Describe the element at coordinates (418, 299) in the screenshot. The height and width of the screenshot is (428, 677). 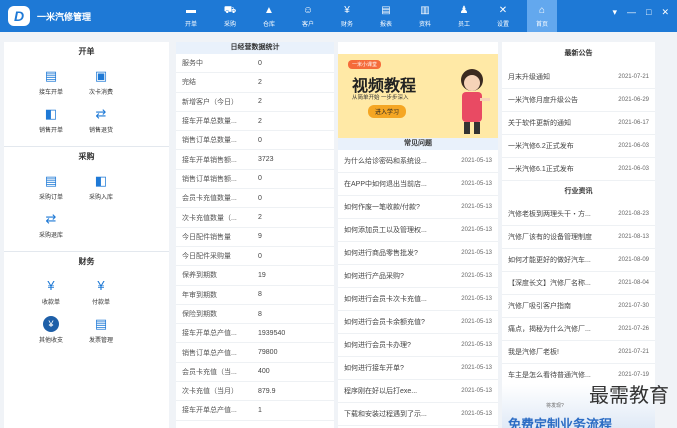
I see `faq-row: 如何进行会员卡次卡充值... 2021-05-13` at that location.